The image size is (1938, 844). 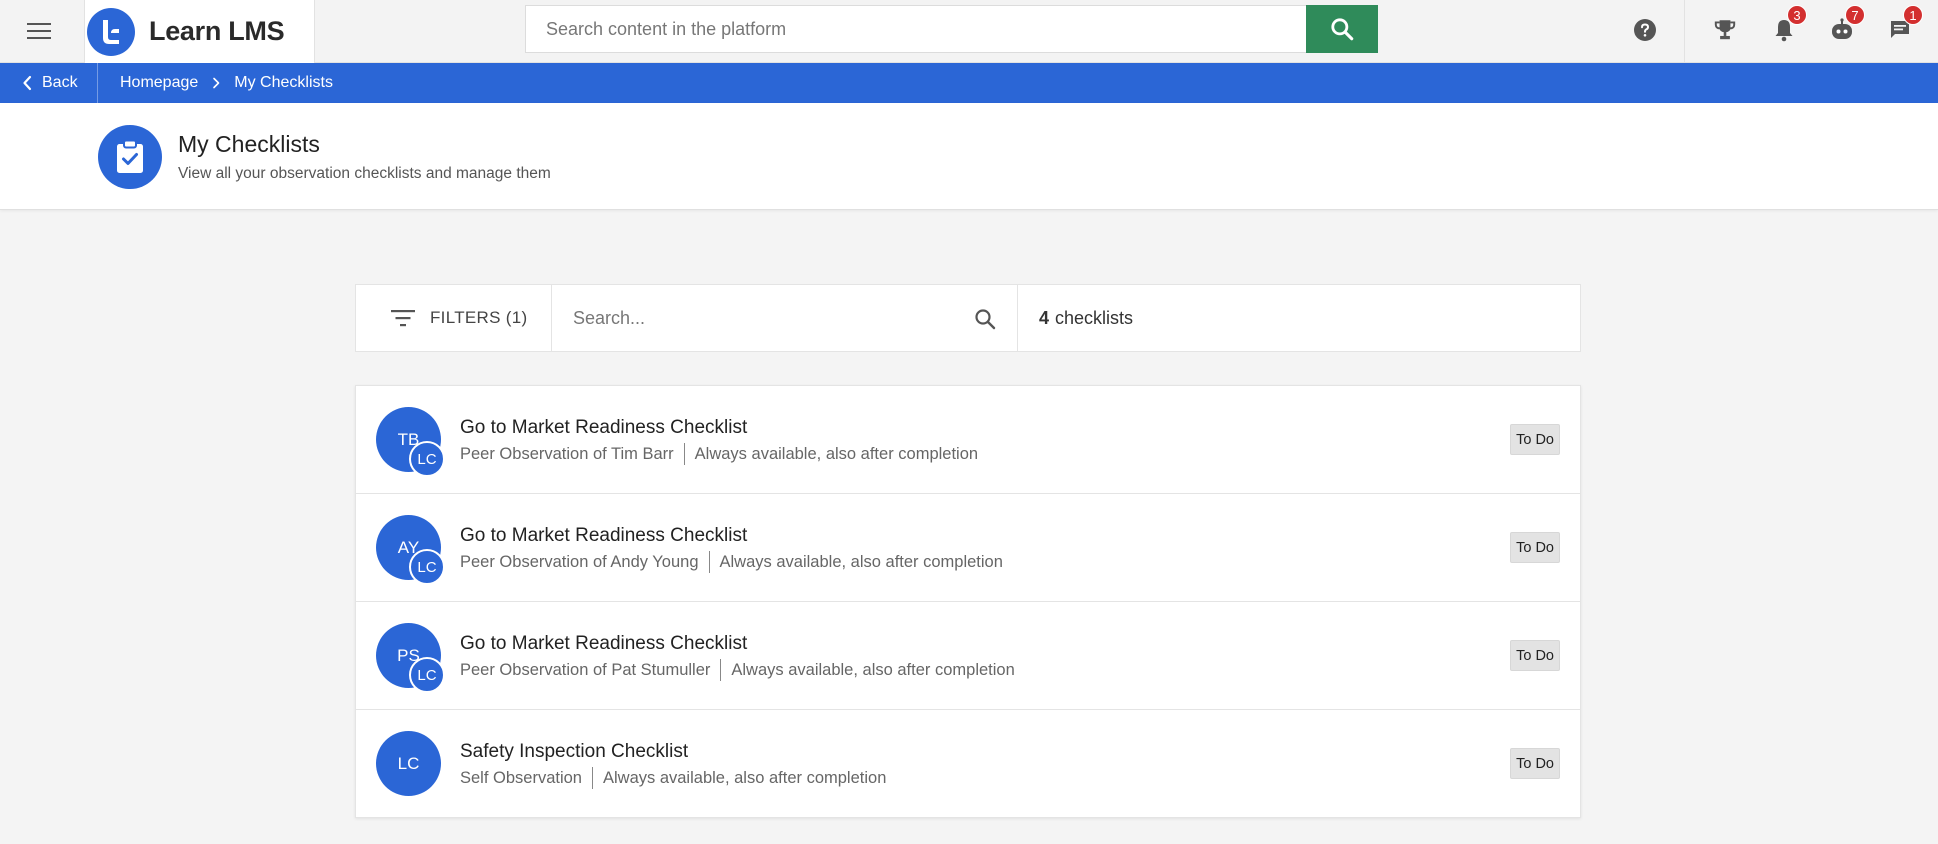 I want to click on checklist-subject: Self Observation, so click(x=521, y=777).